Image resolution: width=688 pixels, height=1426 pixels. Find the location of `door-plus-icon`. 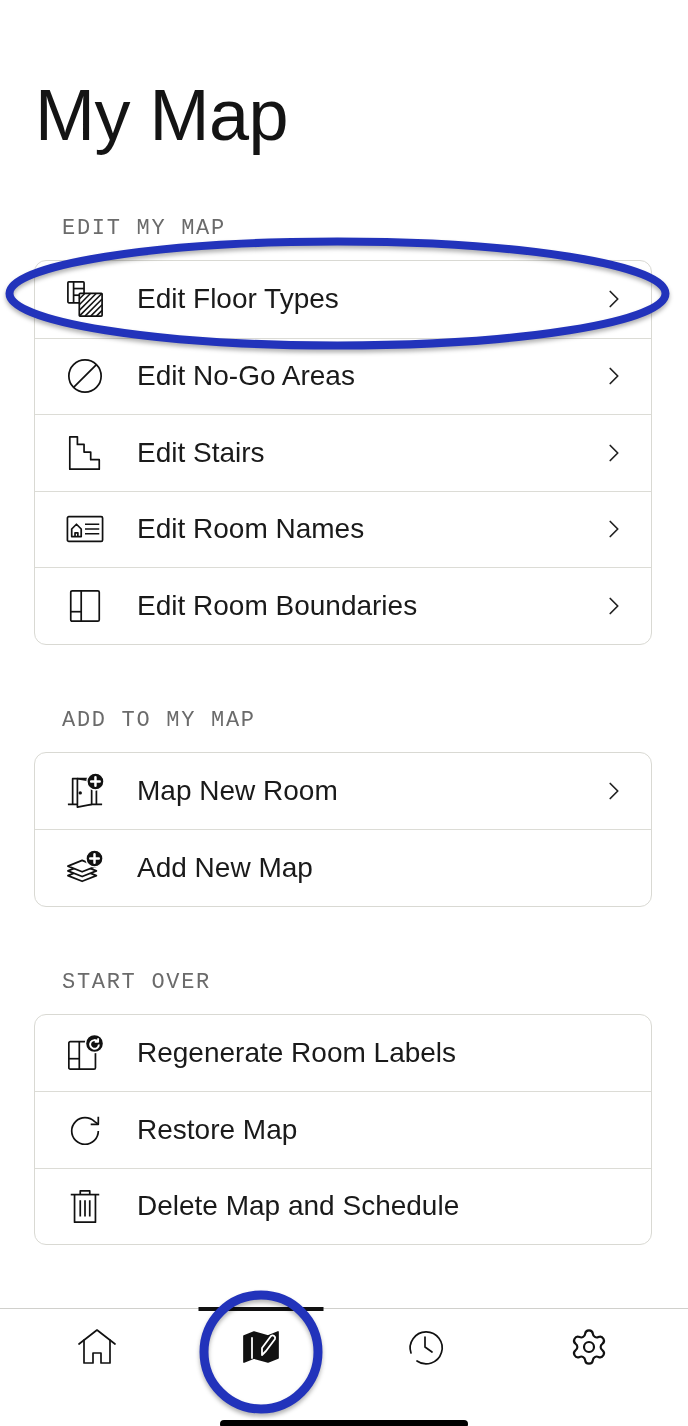

door-plus-icon is located at coordinates (85, 790).